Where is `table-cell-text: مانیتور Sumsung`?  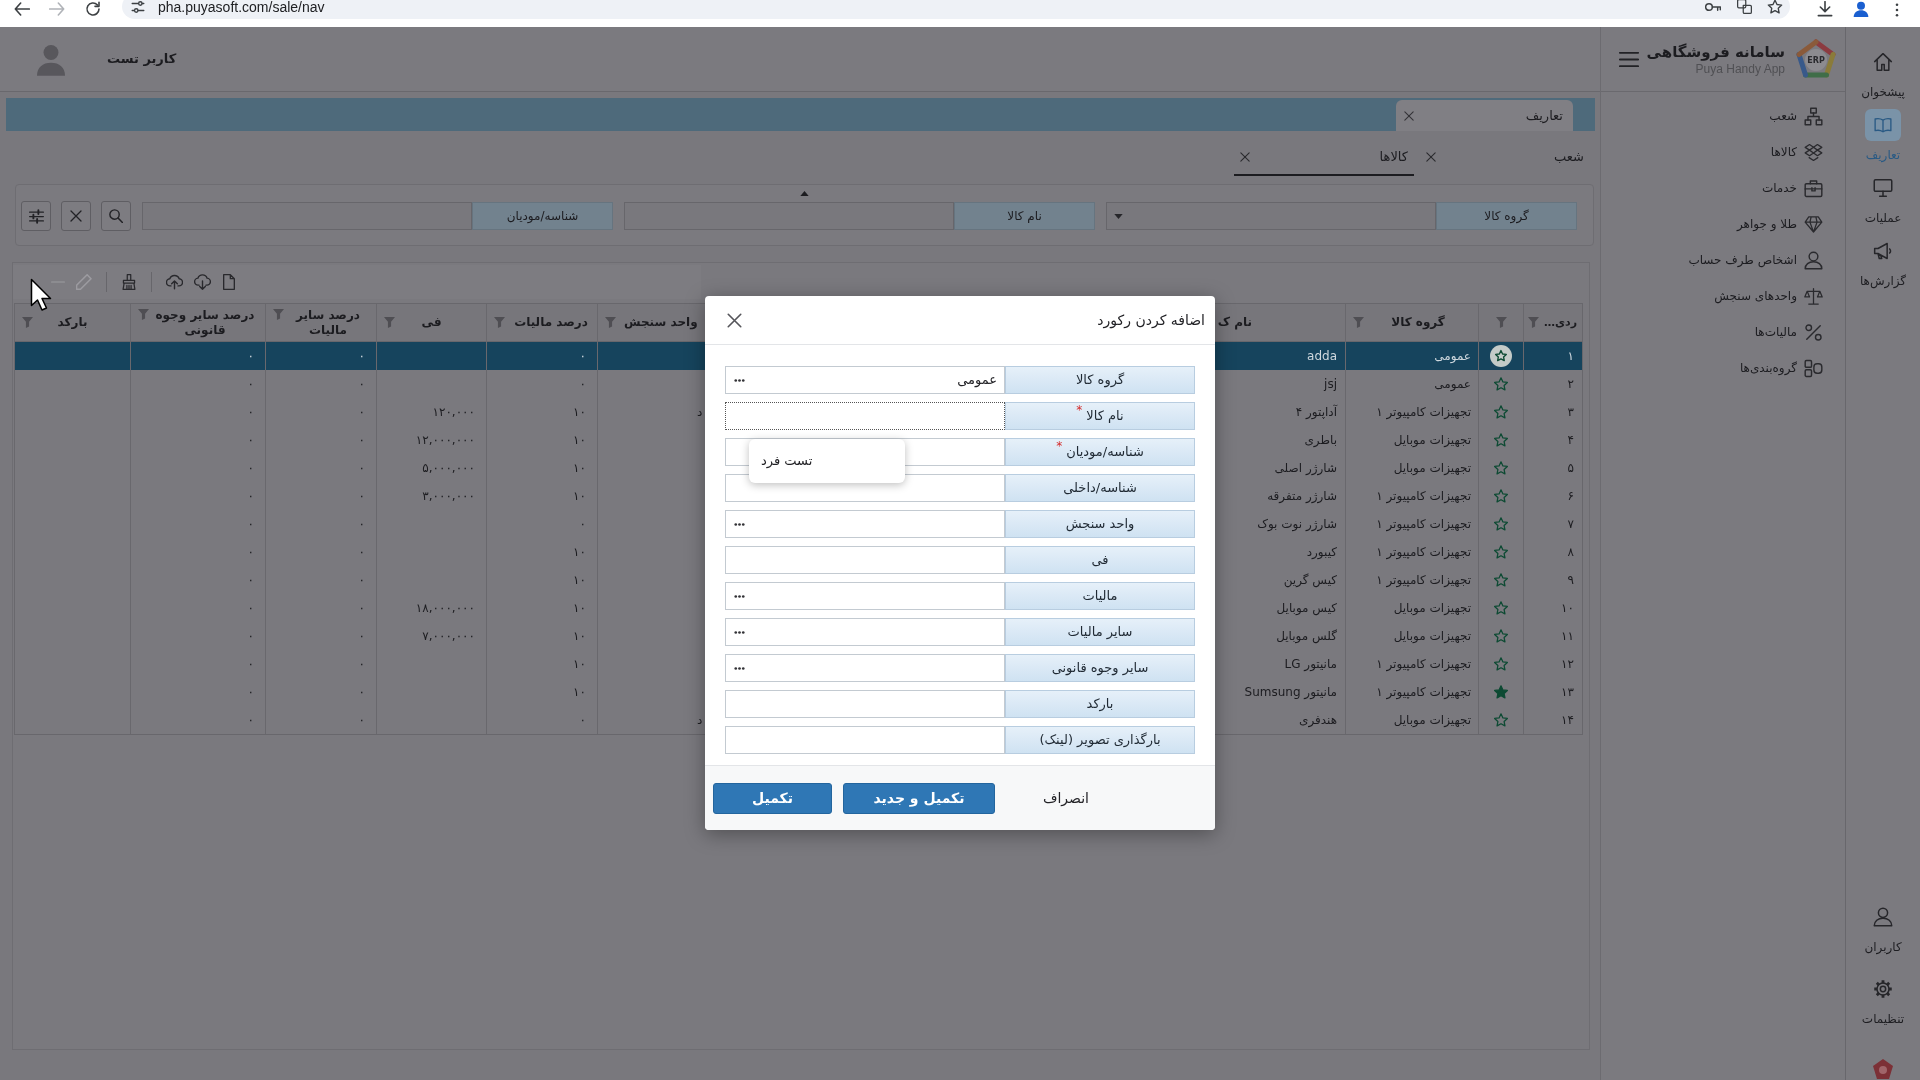 table-cell-text: مانیتور Sumsung is located at coordinates (1290, 692).